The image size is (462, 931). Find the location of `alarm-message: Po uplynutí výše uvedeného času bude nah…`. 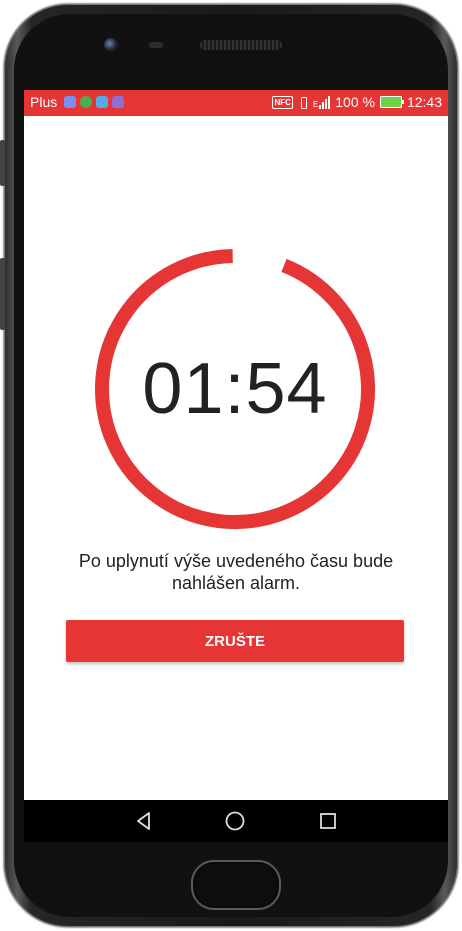

alarm-message: Po uplynutí výše uvedeného času bude nah… is located at coordinates (236, 572).